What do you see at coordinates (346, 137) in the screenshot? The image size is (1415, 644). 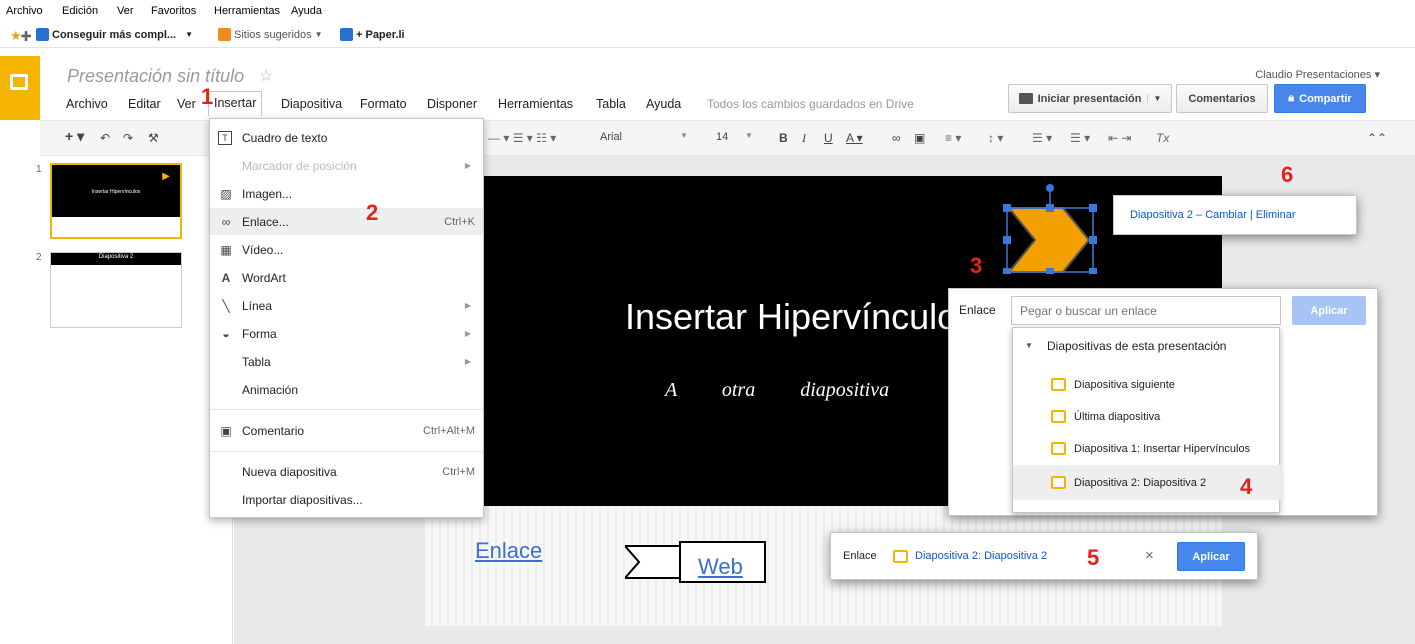 I see `menu-item-cuadro-de-texto: T Cuadro de texto` at bounding box center [346, 137].